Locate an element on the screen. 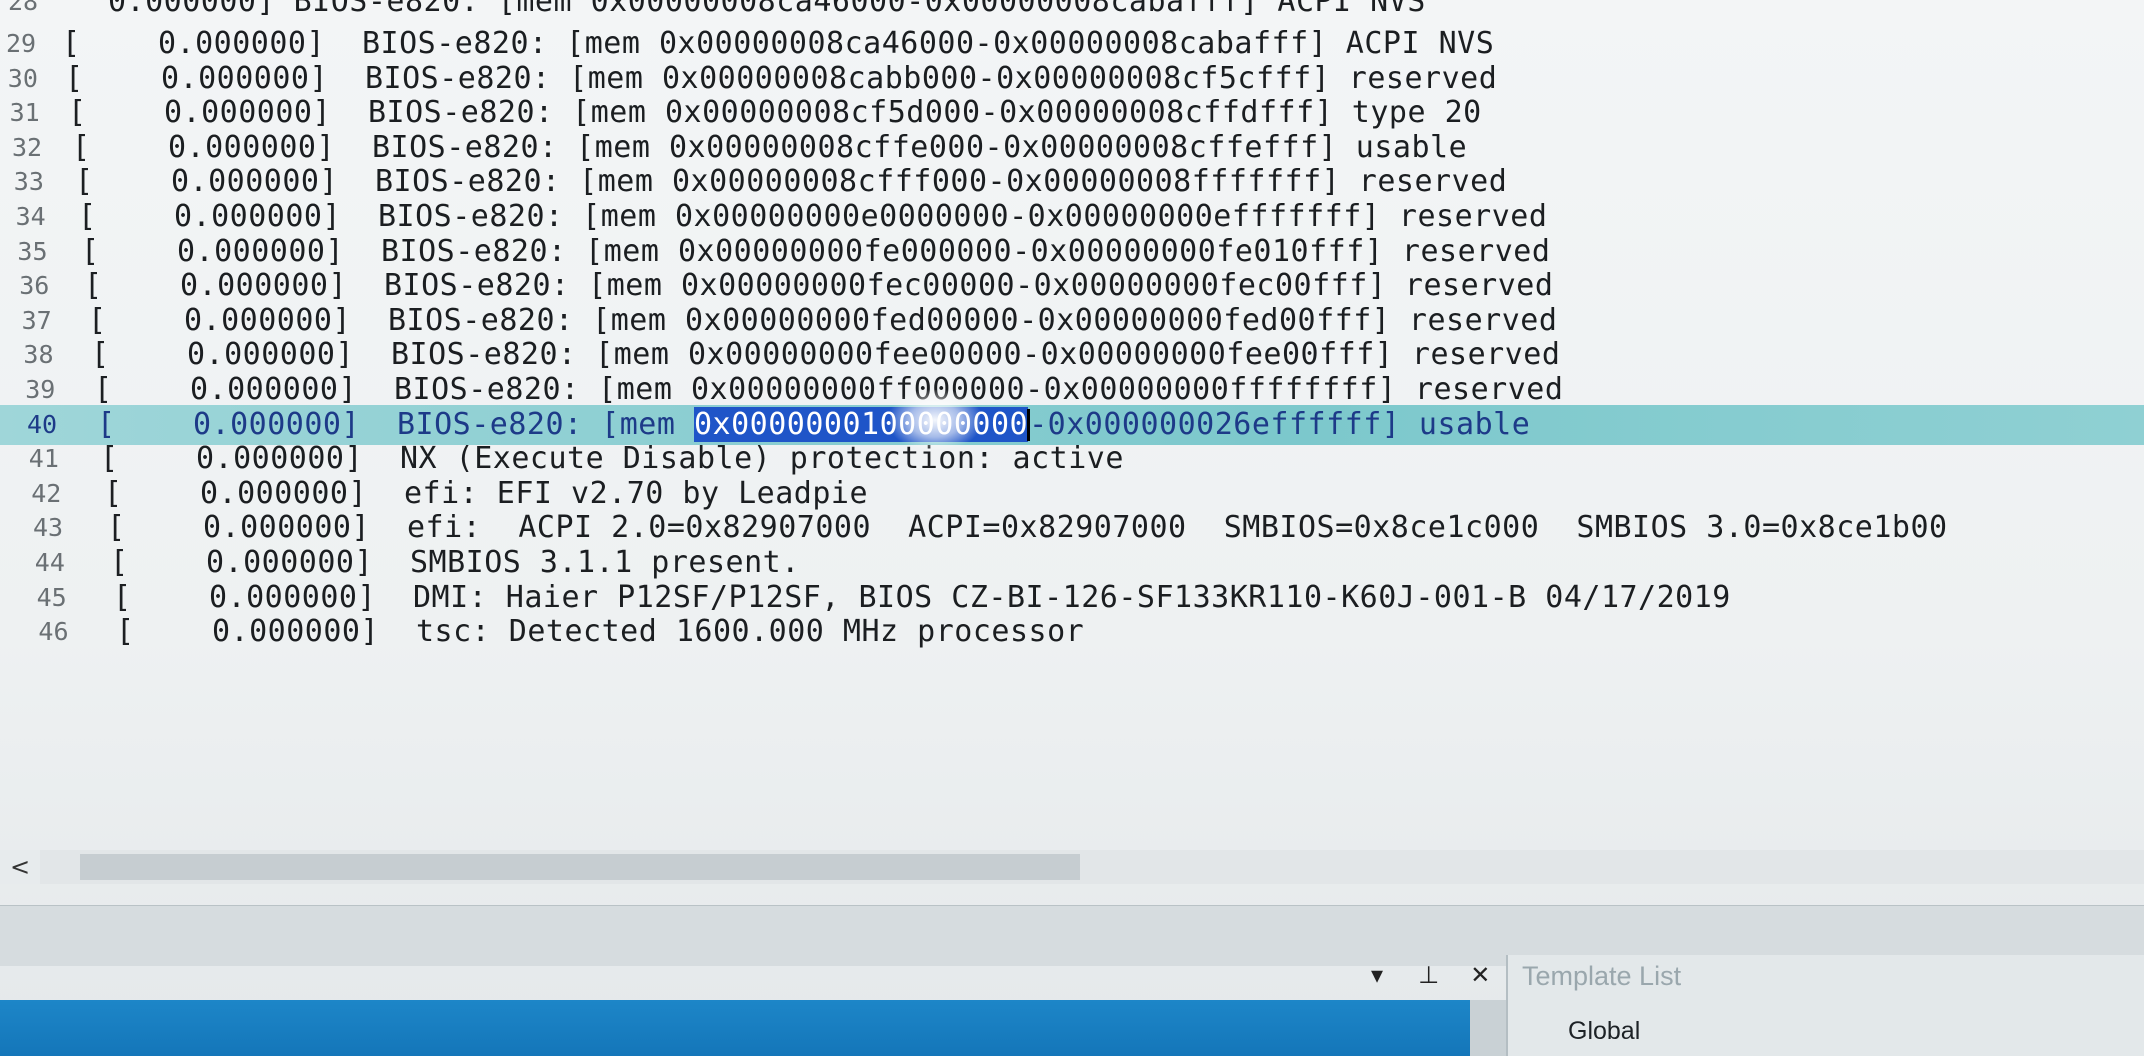 This screenshot has width=2144, height=1056. text-caret is located at coordinates (1029, 425).